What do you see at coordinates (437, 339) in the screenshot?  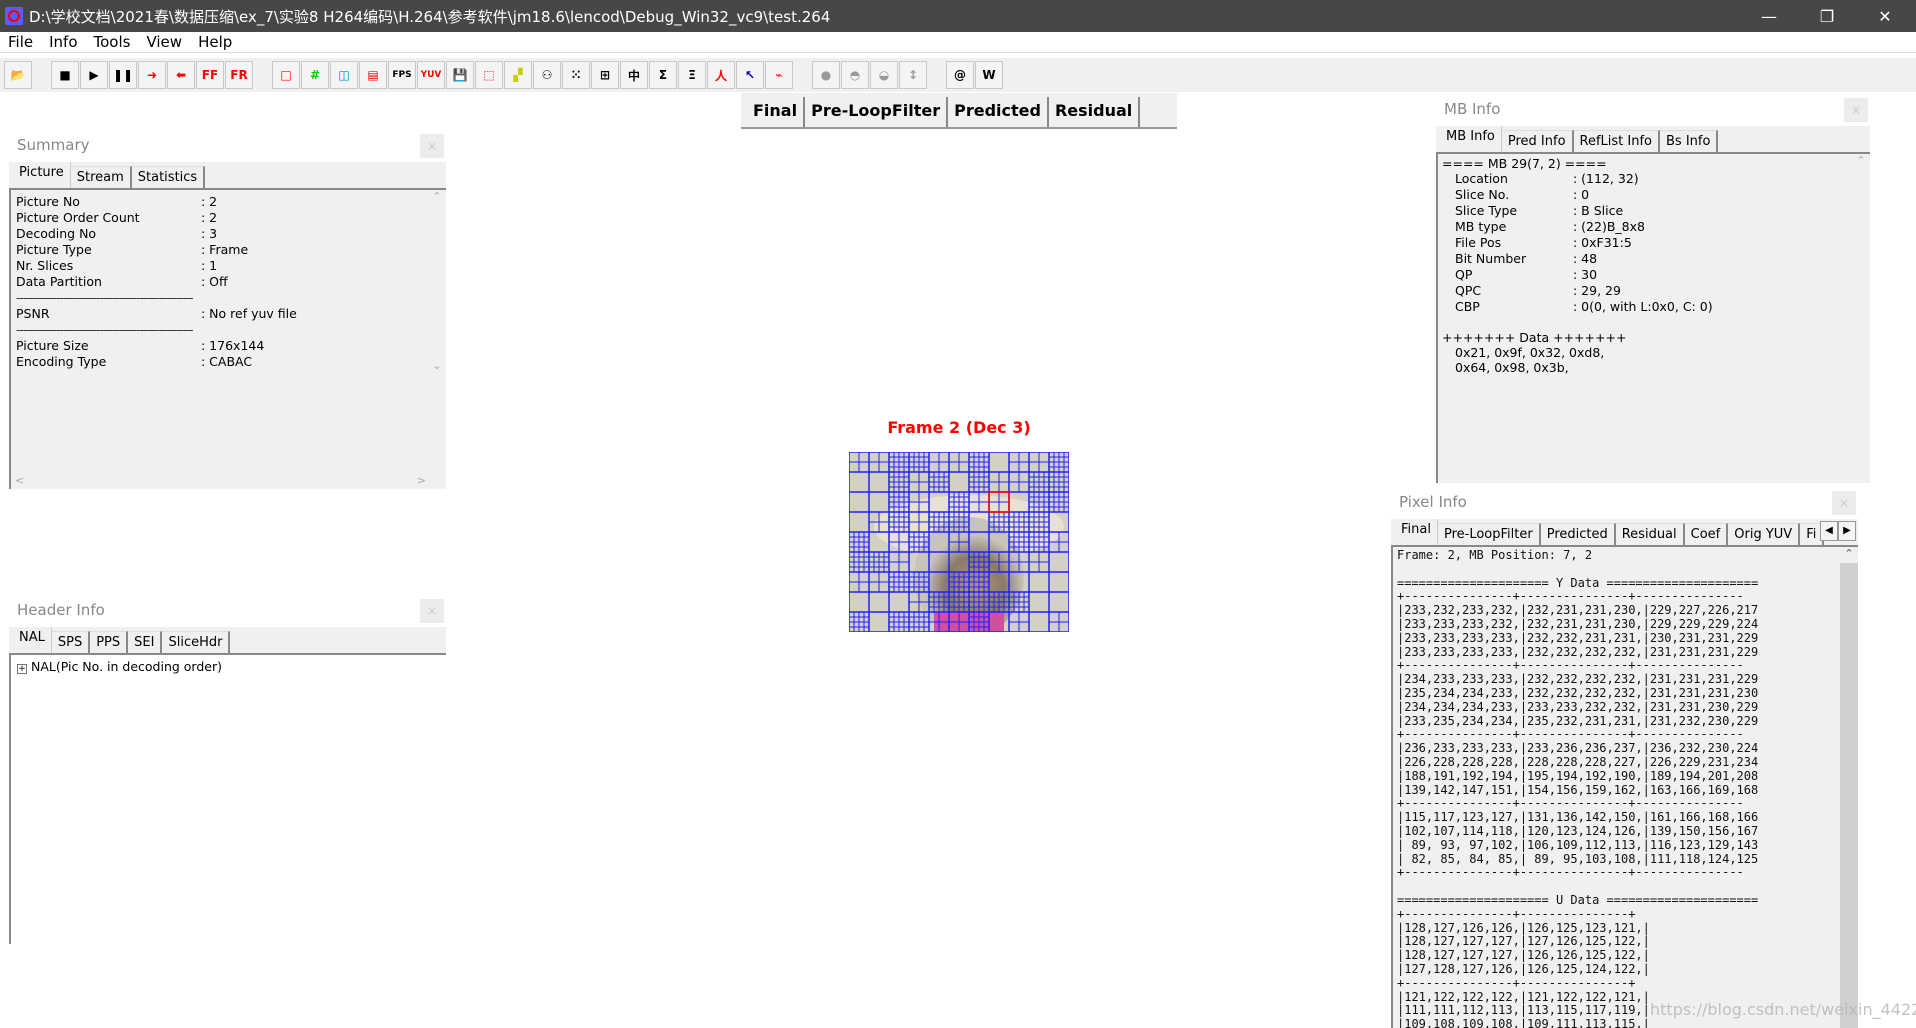 I see `vertical-scrollbar: ⌃ ⌄` at bounding box center [437, 339].